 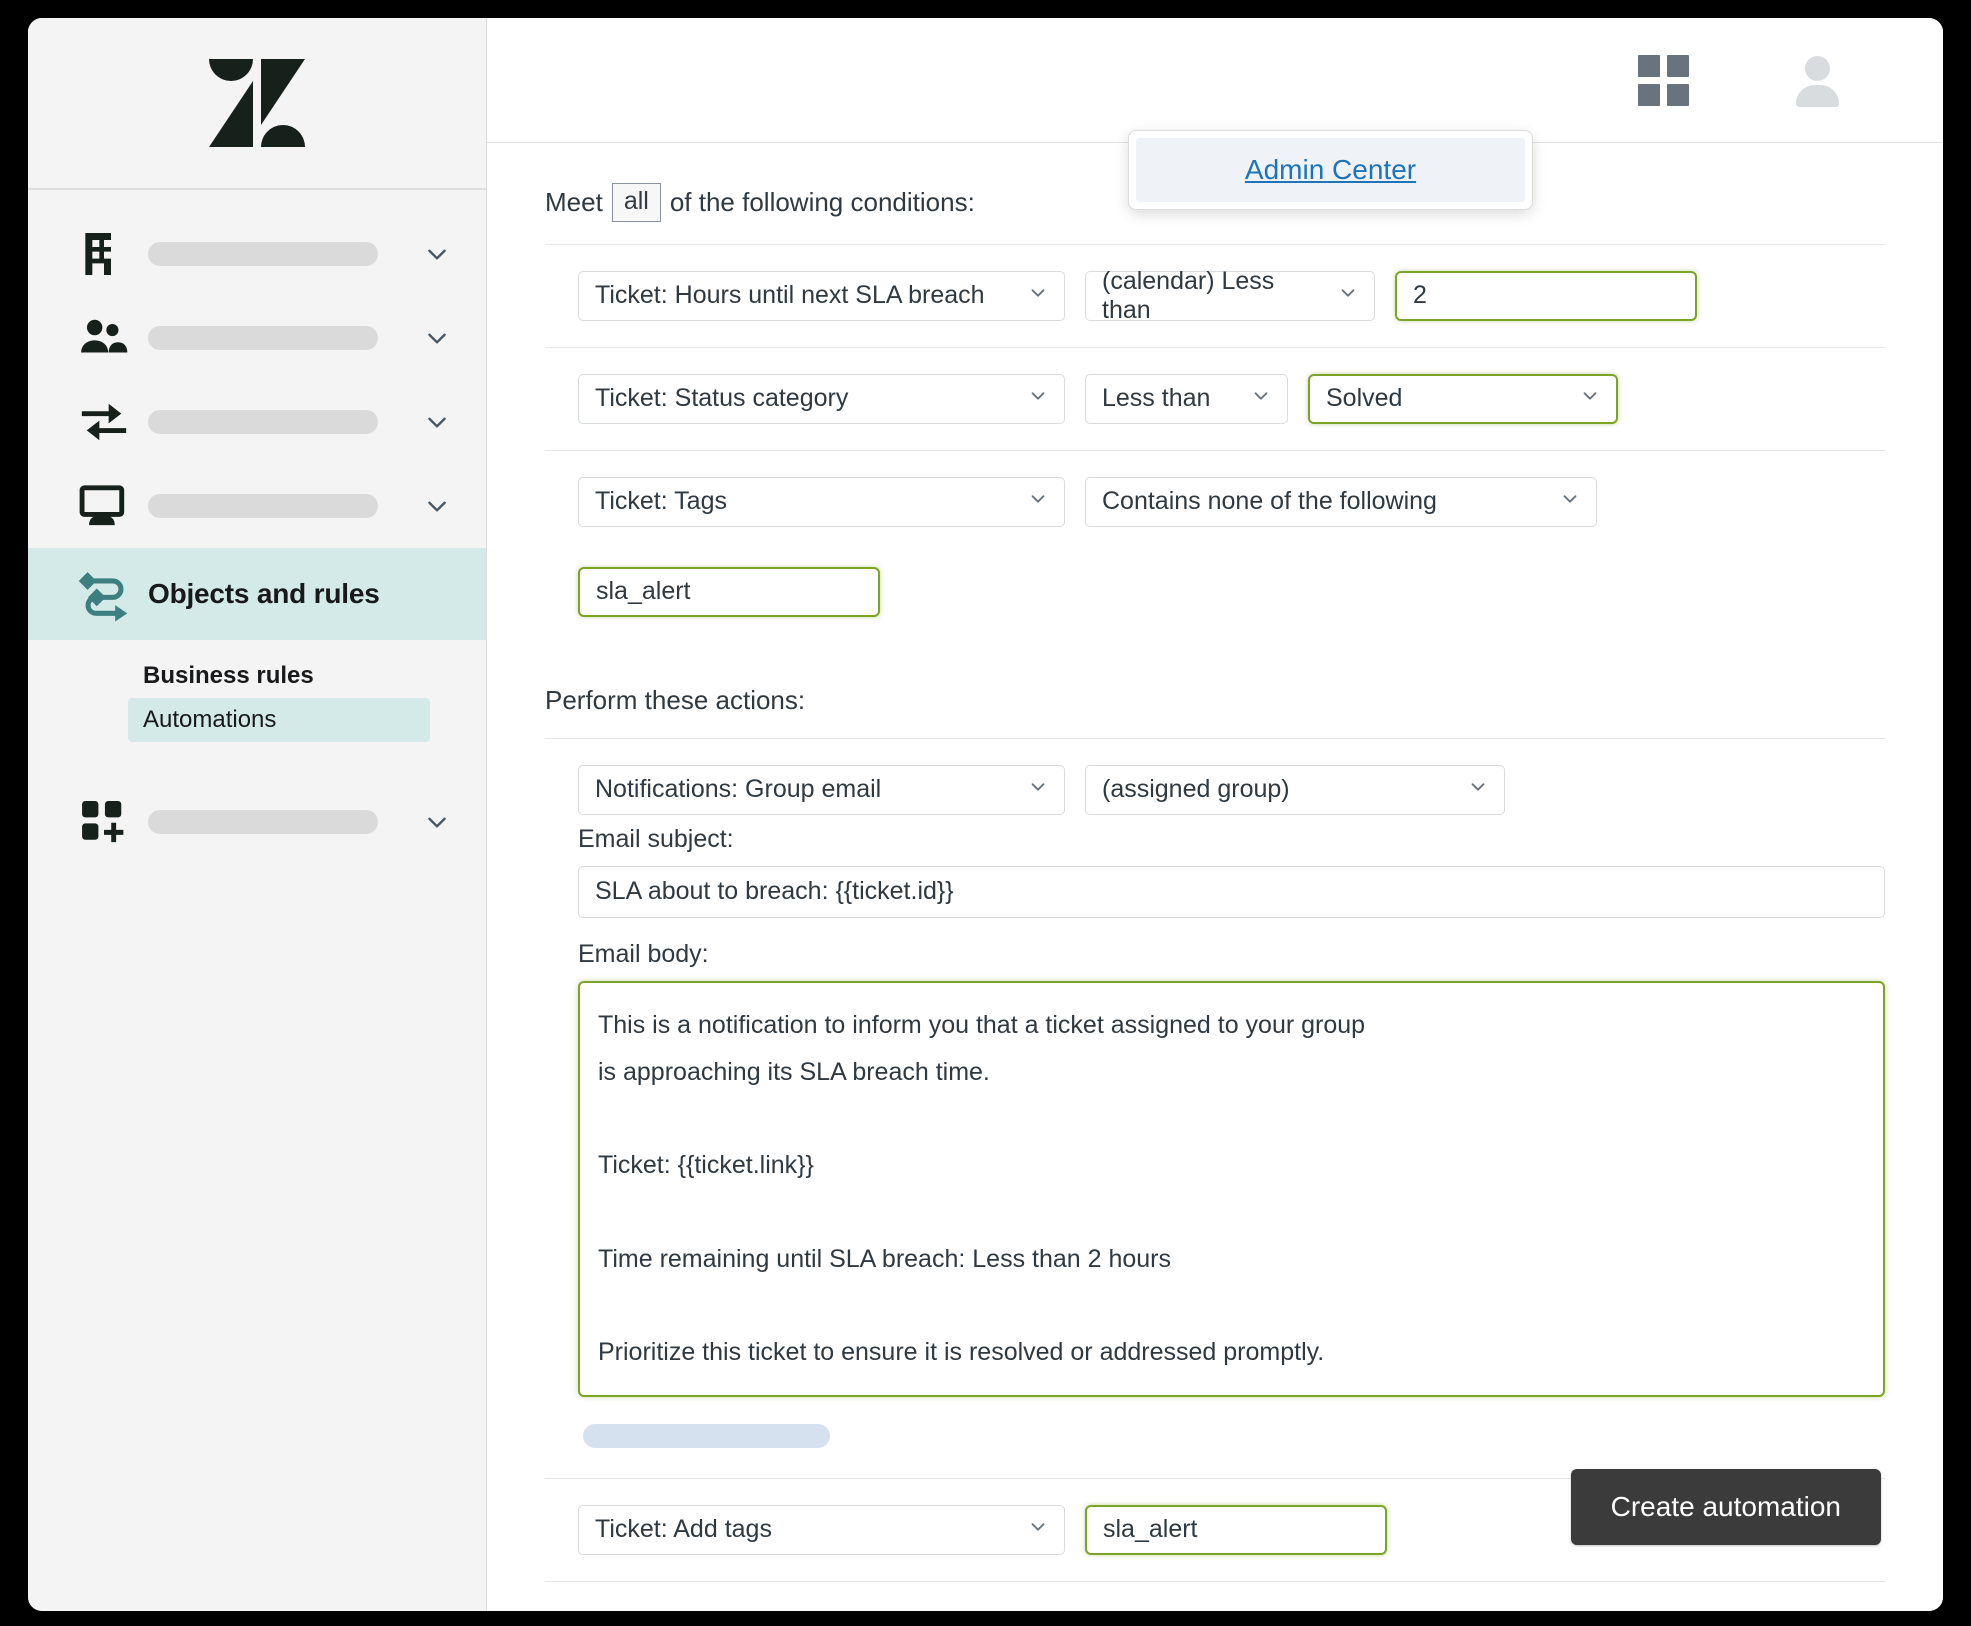 I want to click on action-field-value: Notifications: Group email, so click(x=738, y=789).